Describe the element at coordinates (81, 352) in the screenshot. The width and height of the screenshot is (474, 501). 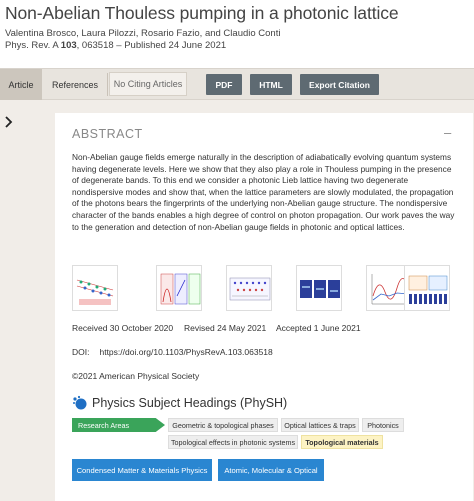
I see `doi-label: DOI:` at that location.